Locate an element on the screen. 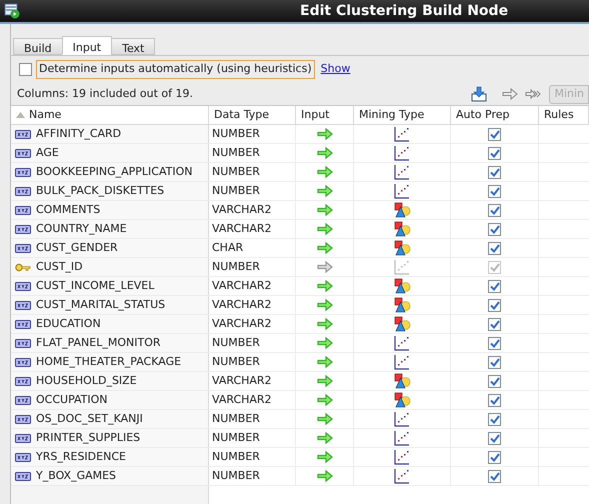  column-name: AFFINITY_CARD is located at coordinates (79, 134).